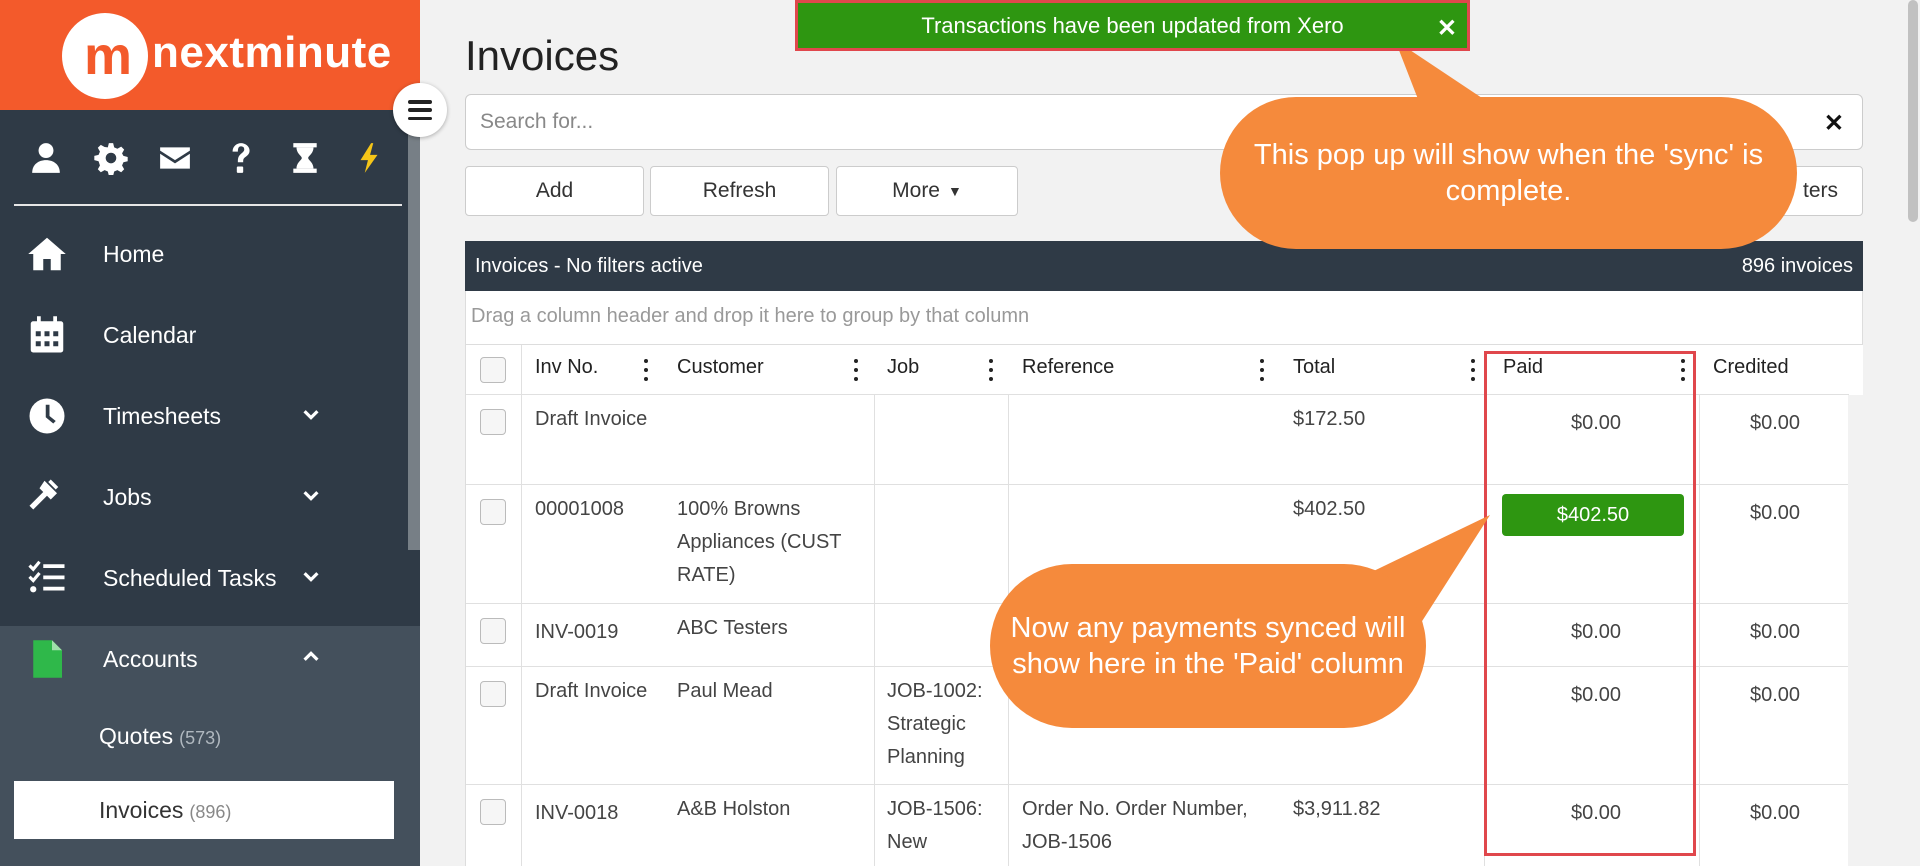  What do you see at coordinates (759, 542) in the screenshot?
I see `cell-customer: 100% Browns Appliances (CUST RATE)` at bounding box center [759, 542].